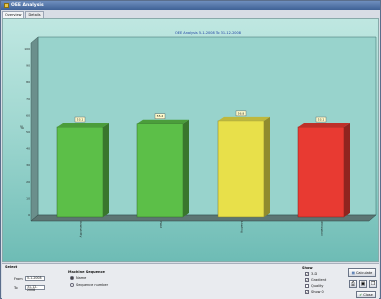 Image resolution: width=381 pixels, height=299 pixels. I want to click on seq-number-row: Sequence number, so click(89, 285).